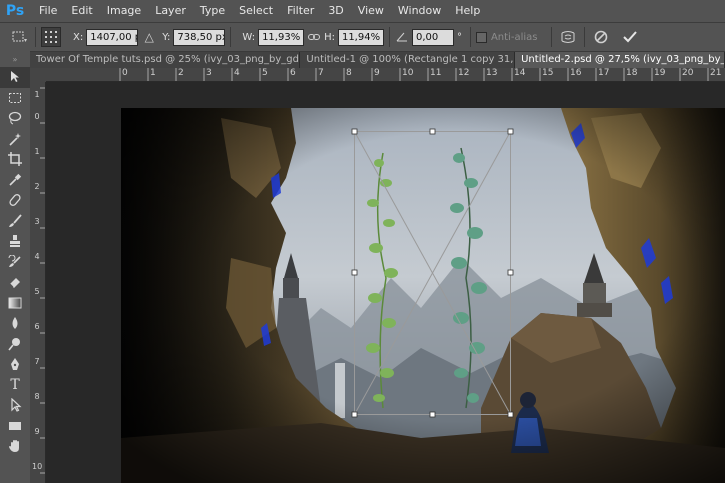 This screenshot has width=725, height=483. What do you see at coordinates (548, 73) in the screenshot?
I see `ruler-number: 15` at bounding box center [548, 73].